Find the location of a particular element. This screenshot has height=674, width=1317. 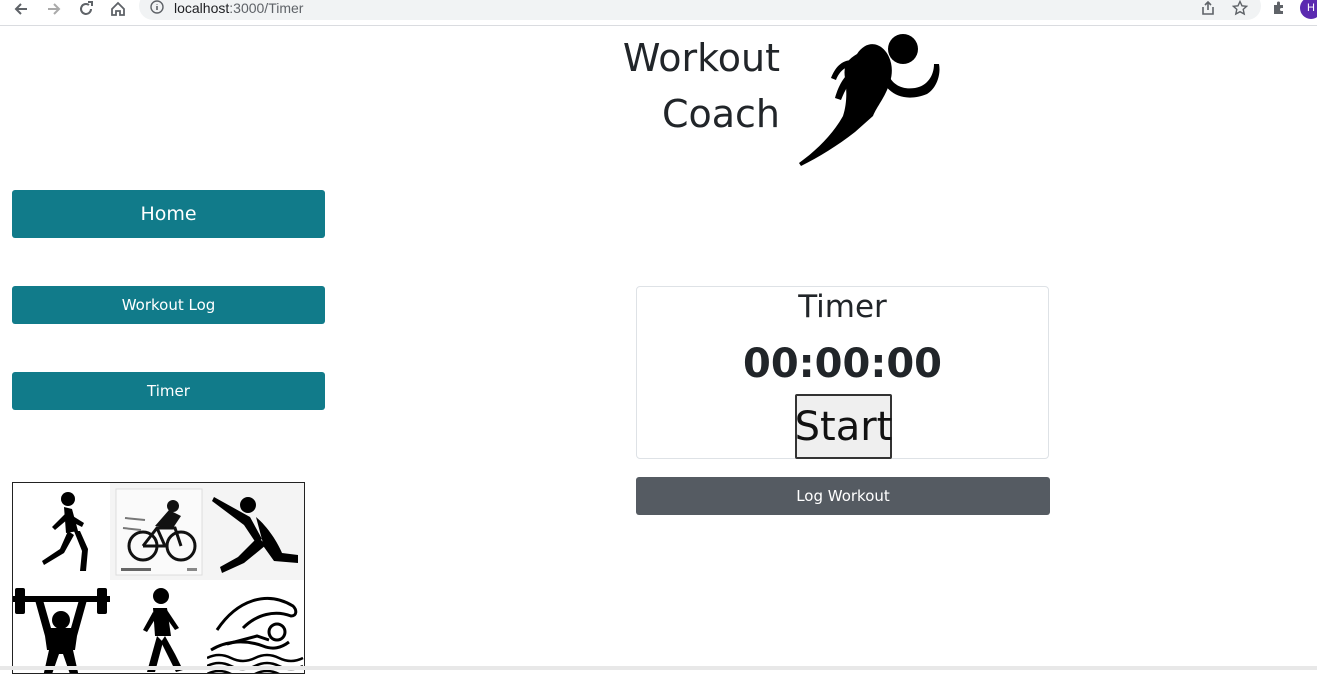

log-workout-button: Log Workout is located at coordinates (843, 496).